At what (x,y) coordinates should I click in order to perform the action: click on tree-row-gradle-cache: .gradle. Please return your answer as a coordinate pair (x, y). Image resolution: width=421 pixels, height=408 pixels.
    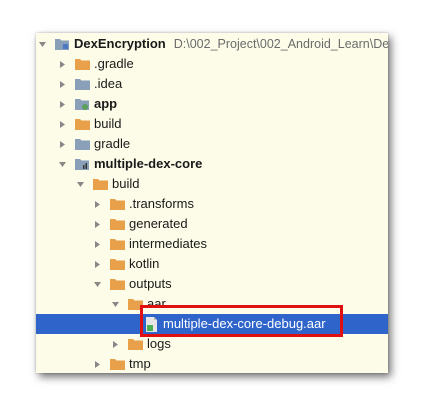
    Looking at the image, I should click on (212, 64).